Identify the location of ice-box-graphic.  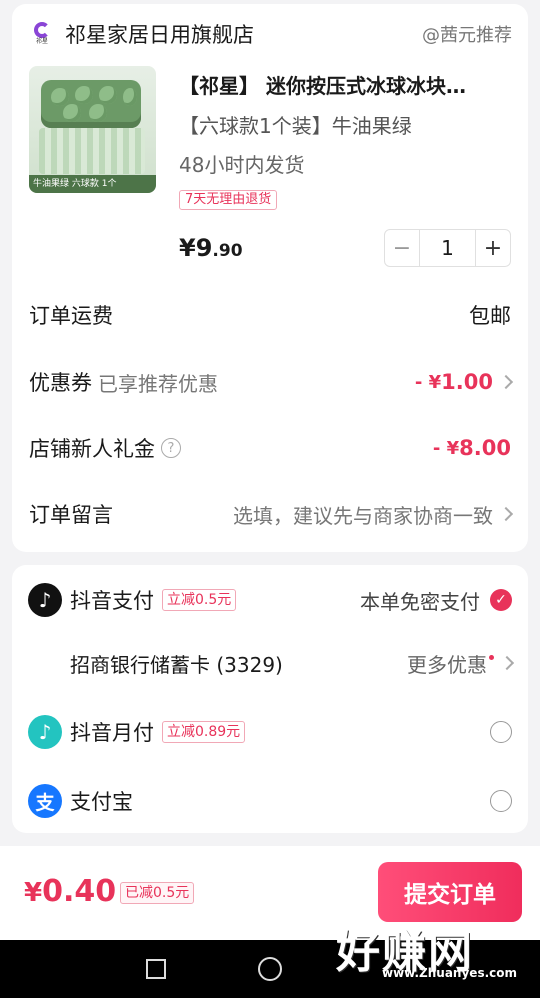
(92, 151).